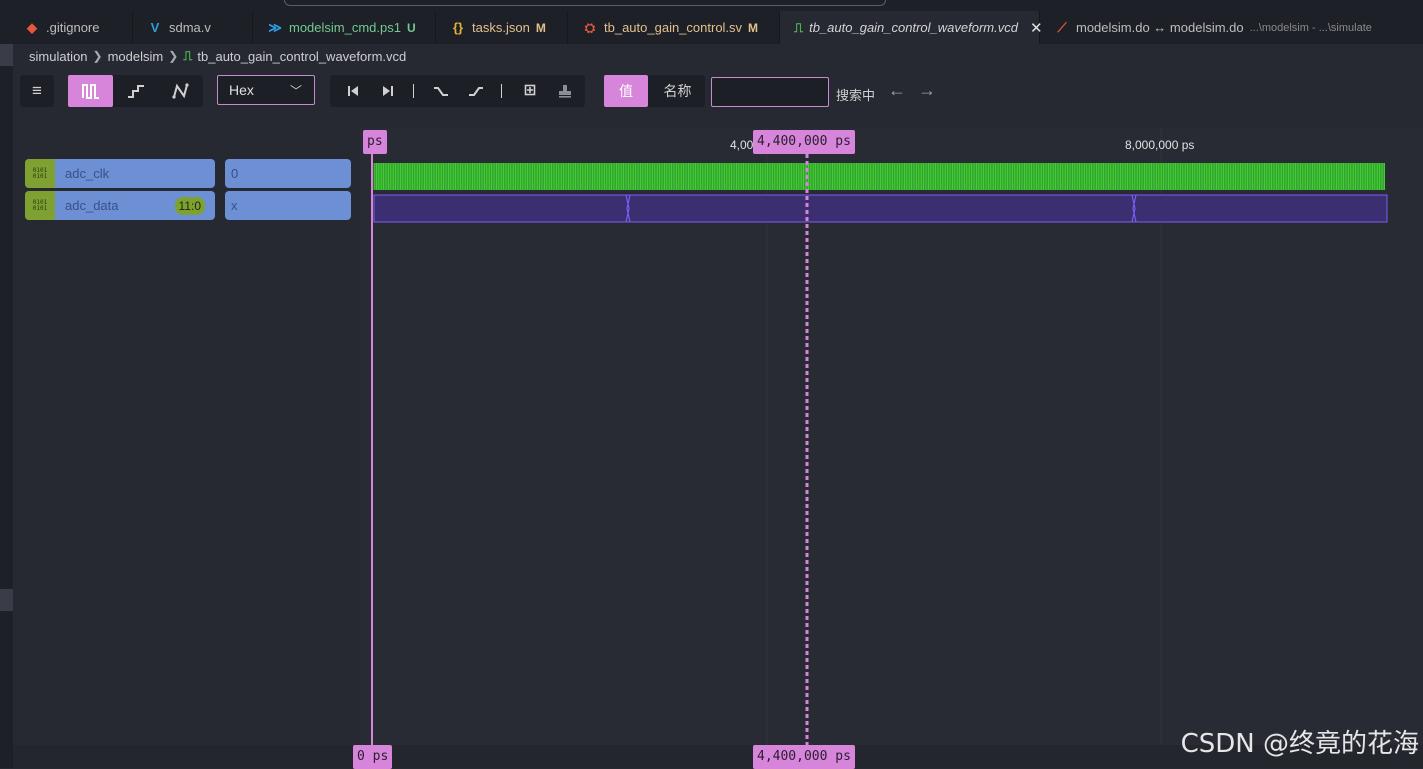 The height and width of the screenshot is (769, 1423). I want to click on number-format-select: Hex ﹀, so click(266, 90).